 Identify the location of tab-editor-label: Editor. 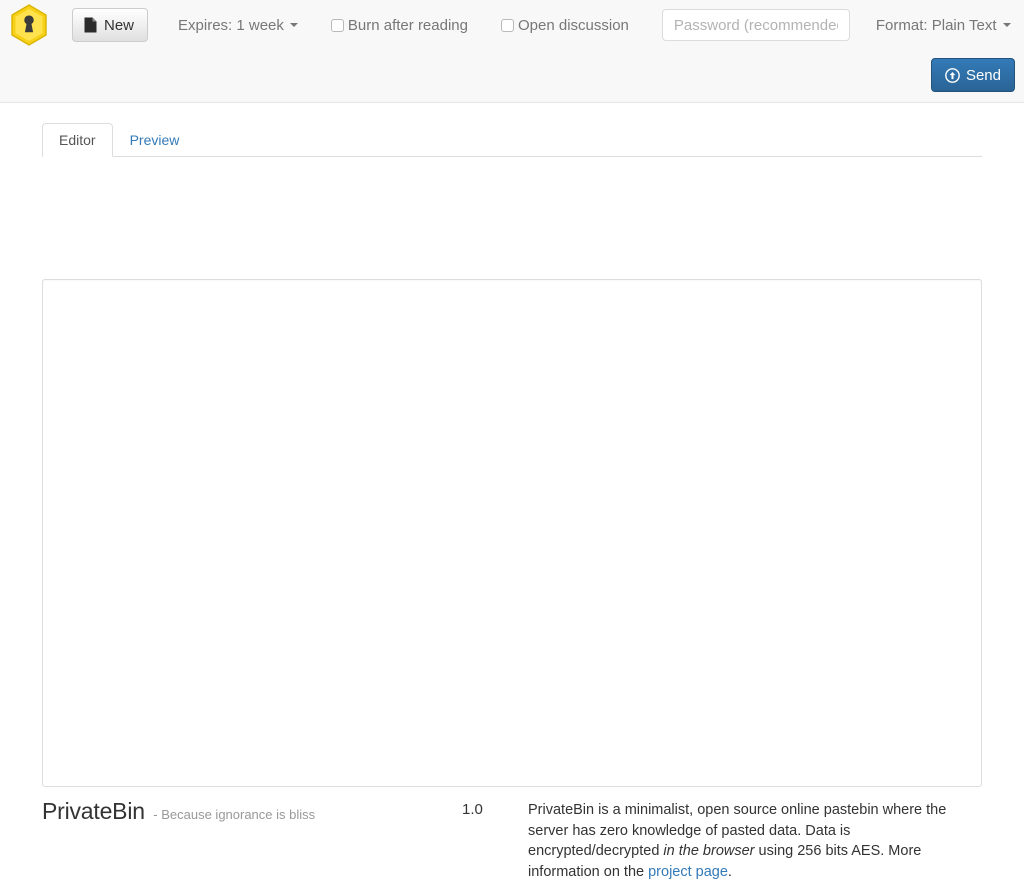
(77, 140).